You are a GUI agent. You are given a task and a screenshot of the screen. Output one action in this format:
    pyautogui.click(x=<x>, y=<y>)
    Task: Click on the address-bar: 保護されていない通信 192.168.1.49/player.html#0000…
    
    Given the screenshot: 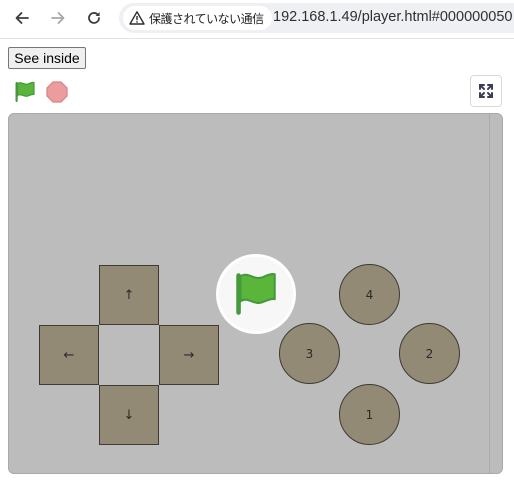 What is the action you would take?
    pyautogui.click(x=316, y=18)
    